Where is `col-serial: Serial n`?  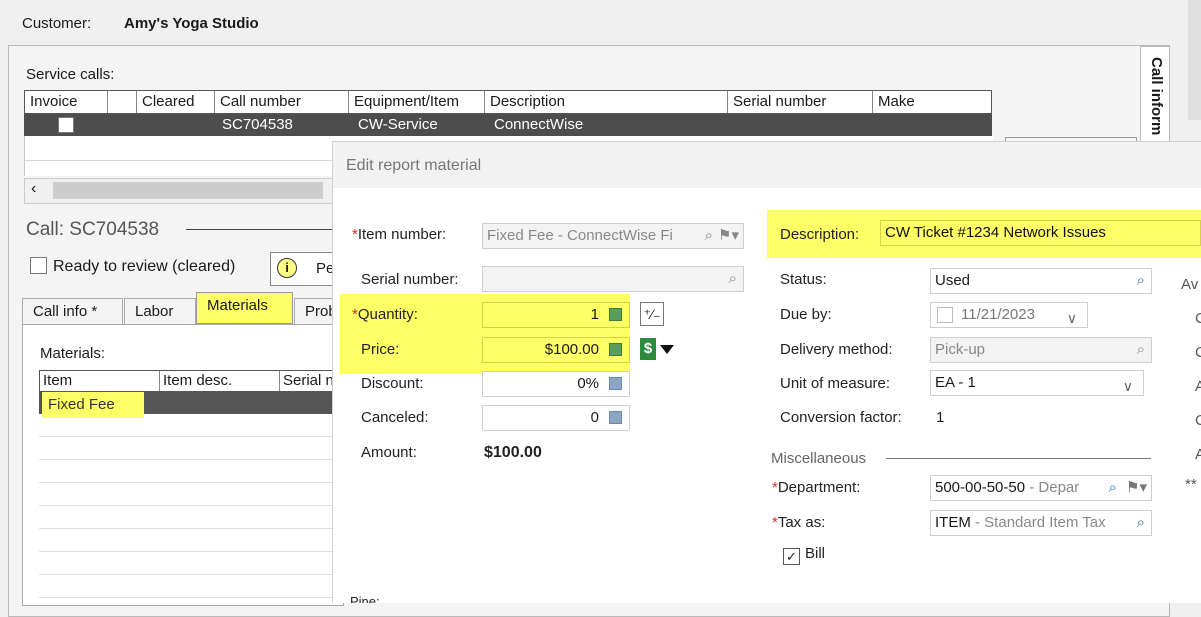
col-serial: Serial n is located at coordinates (309, 381).